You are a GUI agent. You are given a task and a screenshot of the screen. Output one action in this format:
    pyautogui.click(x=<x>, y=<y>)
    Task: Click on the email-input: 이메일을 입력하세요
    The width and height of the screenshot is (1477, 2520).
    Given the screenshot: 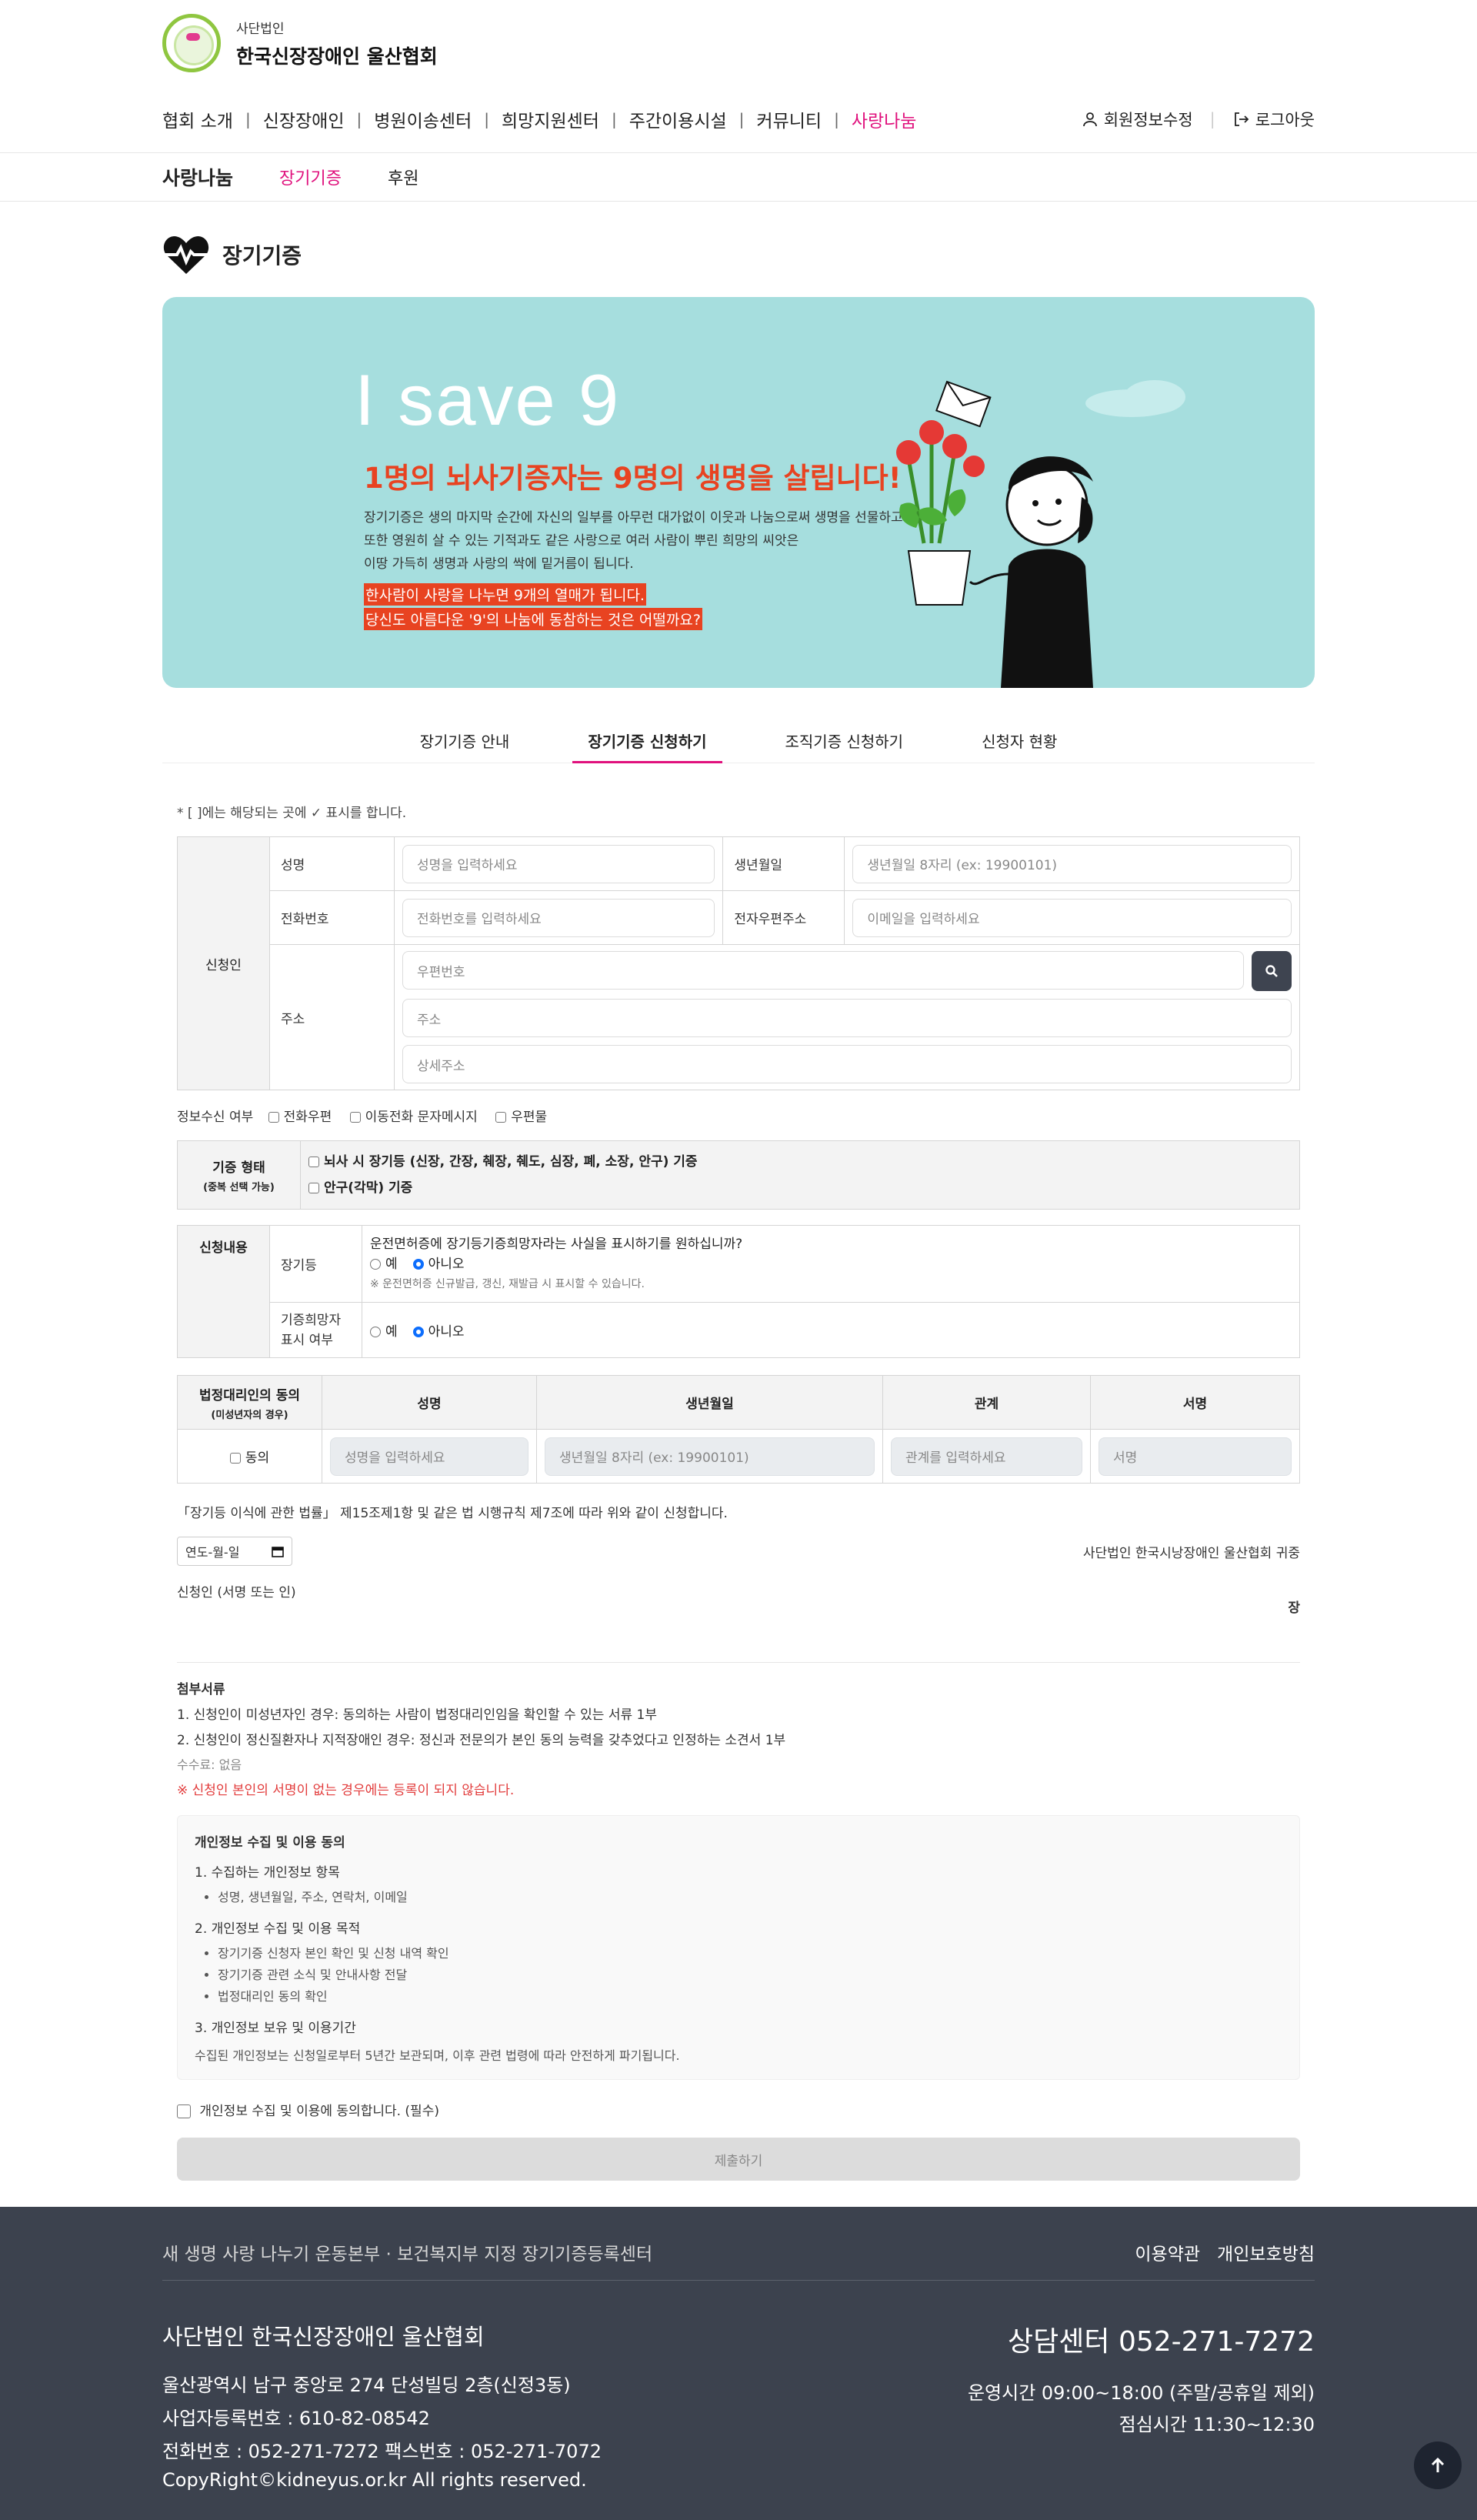 What is the action you would take?
    pyautogui.click(x=1072, y=917)
    